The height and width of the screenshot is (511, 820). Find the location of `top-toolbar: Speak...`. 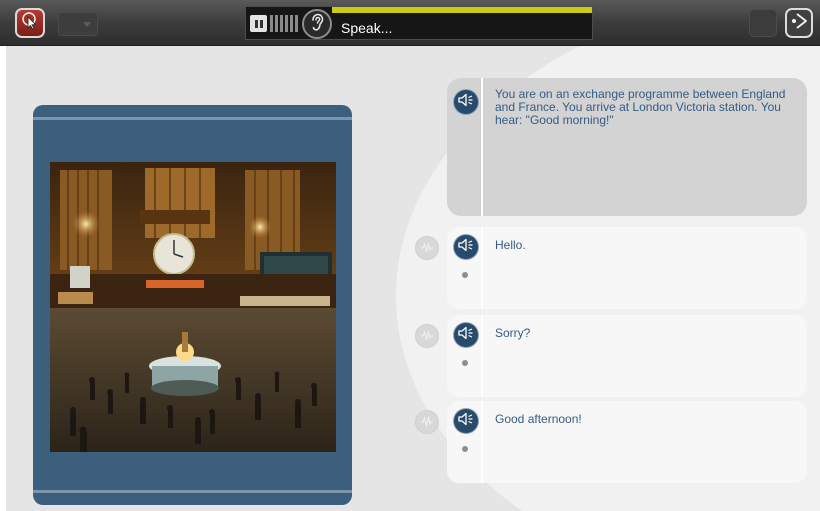

top-toolbar: Speak... is located at coordinates (410, 23).